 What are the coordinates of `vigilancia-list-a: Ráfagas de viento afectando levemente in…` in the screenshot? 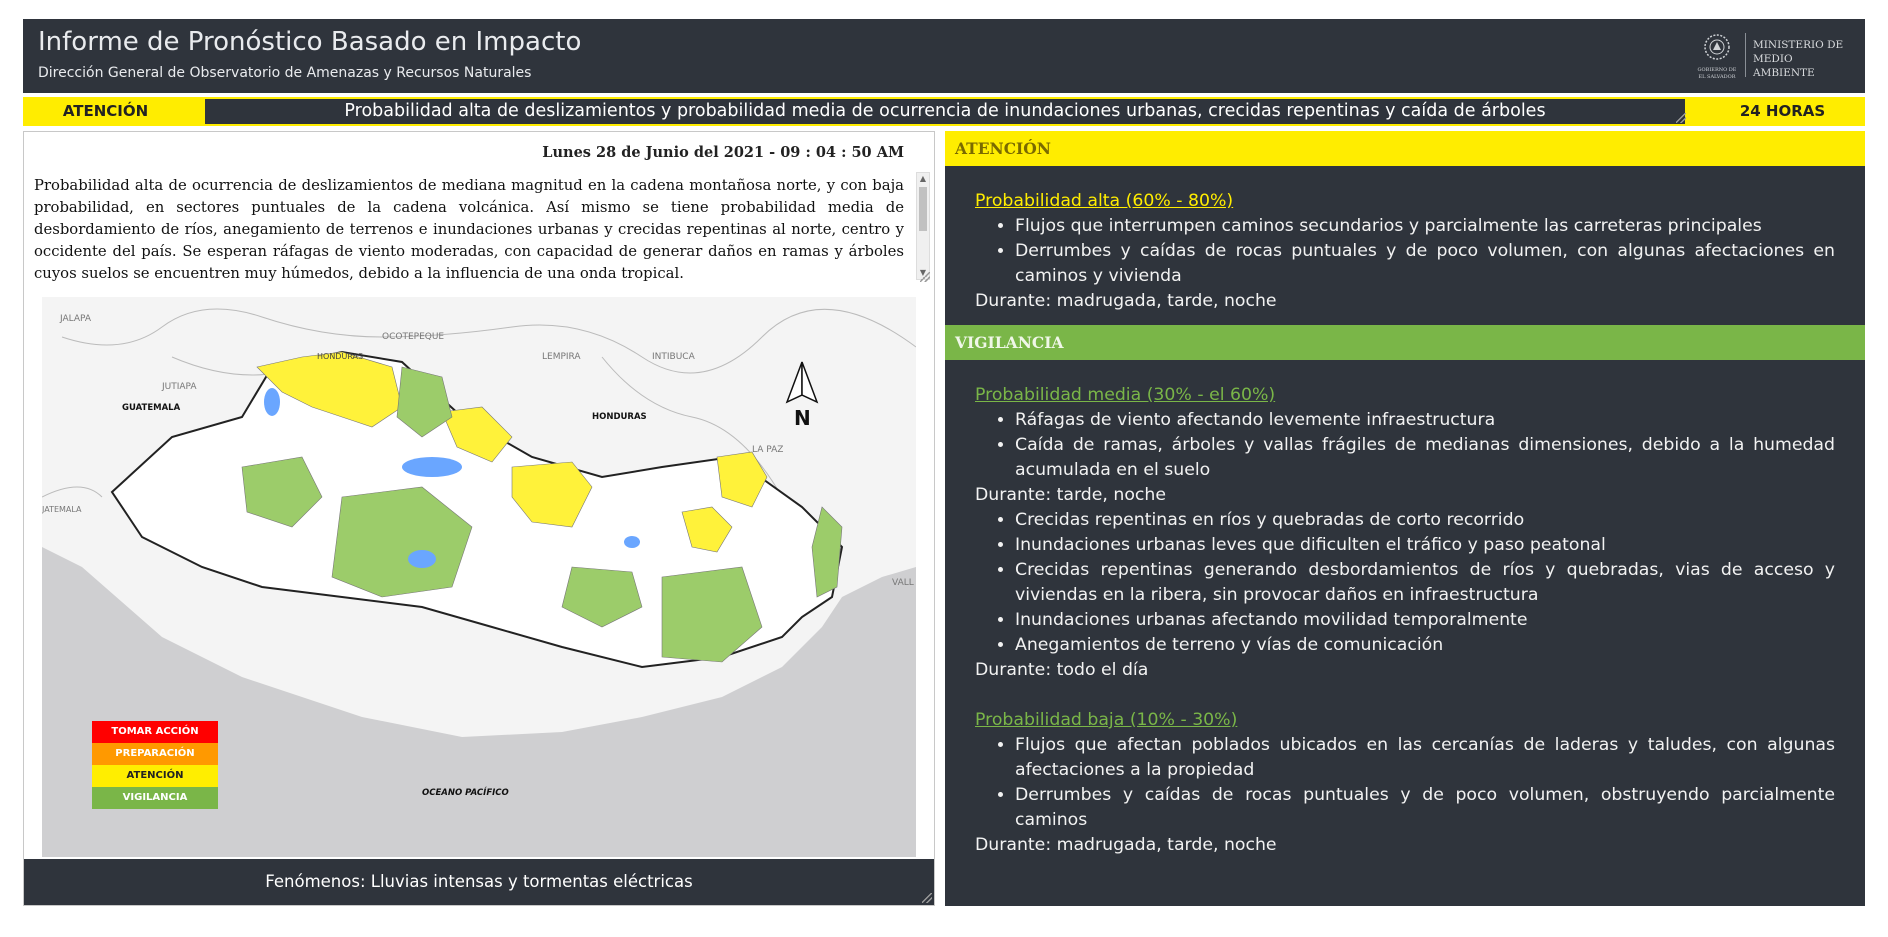 It's located at (1405, 445).